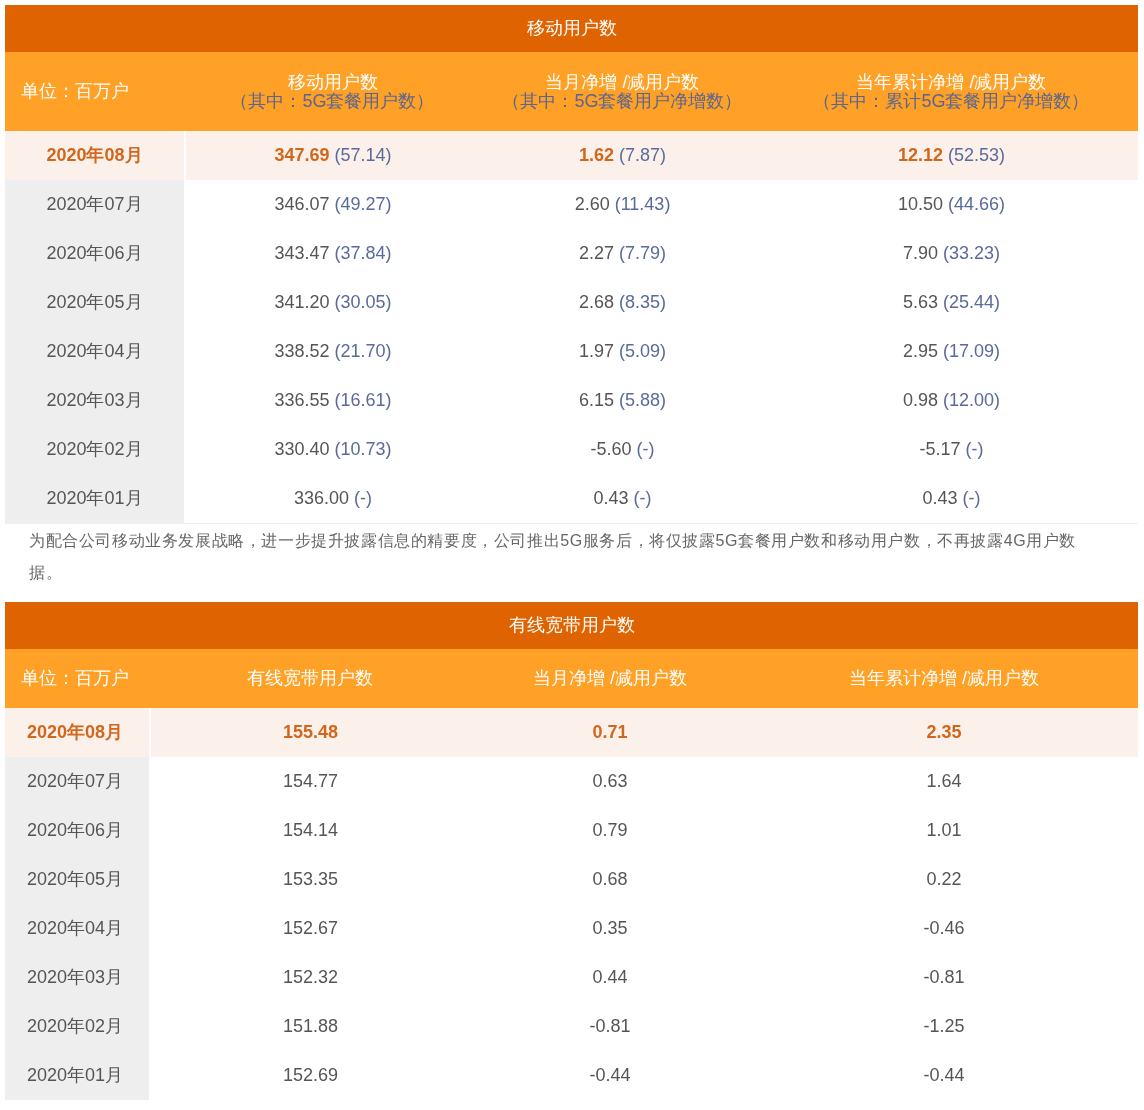 Image resolution: width=1144 pixels, height=1110 pixels. I want to click on table-cell-text: 7.90 (33.23), so click(951, 253).